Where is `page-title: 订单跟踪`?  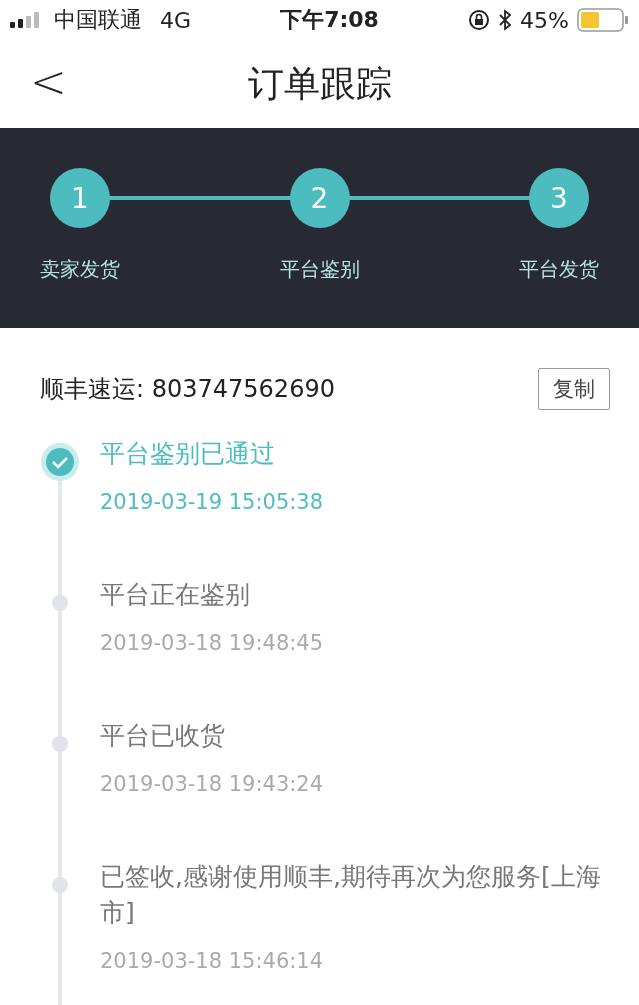
page-title: 订单跟踪 is located at coordinates (319, 83).